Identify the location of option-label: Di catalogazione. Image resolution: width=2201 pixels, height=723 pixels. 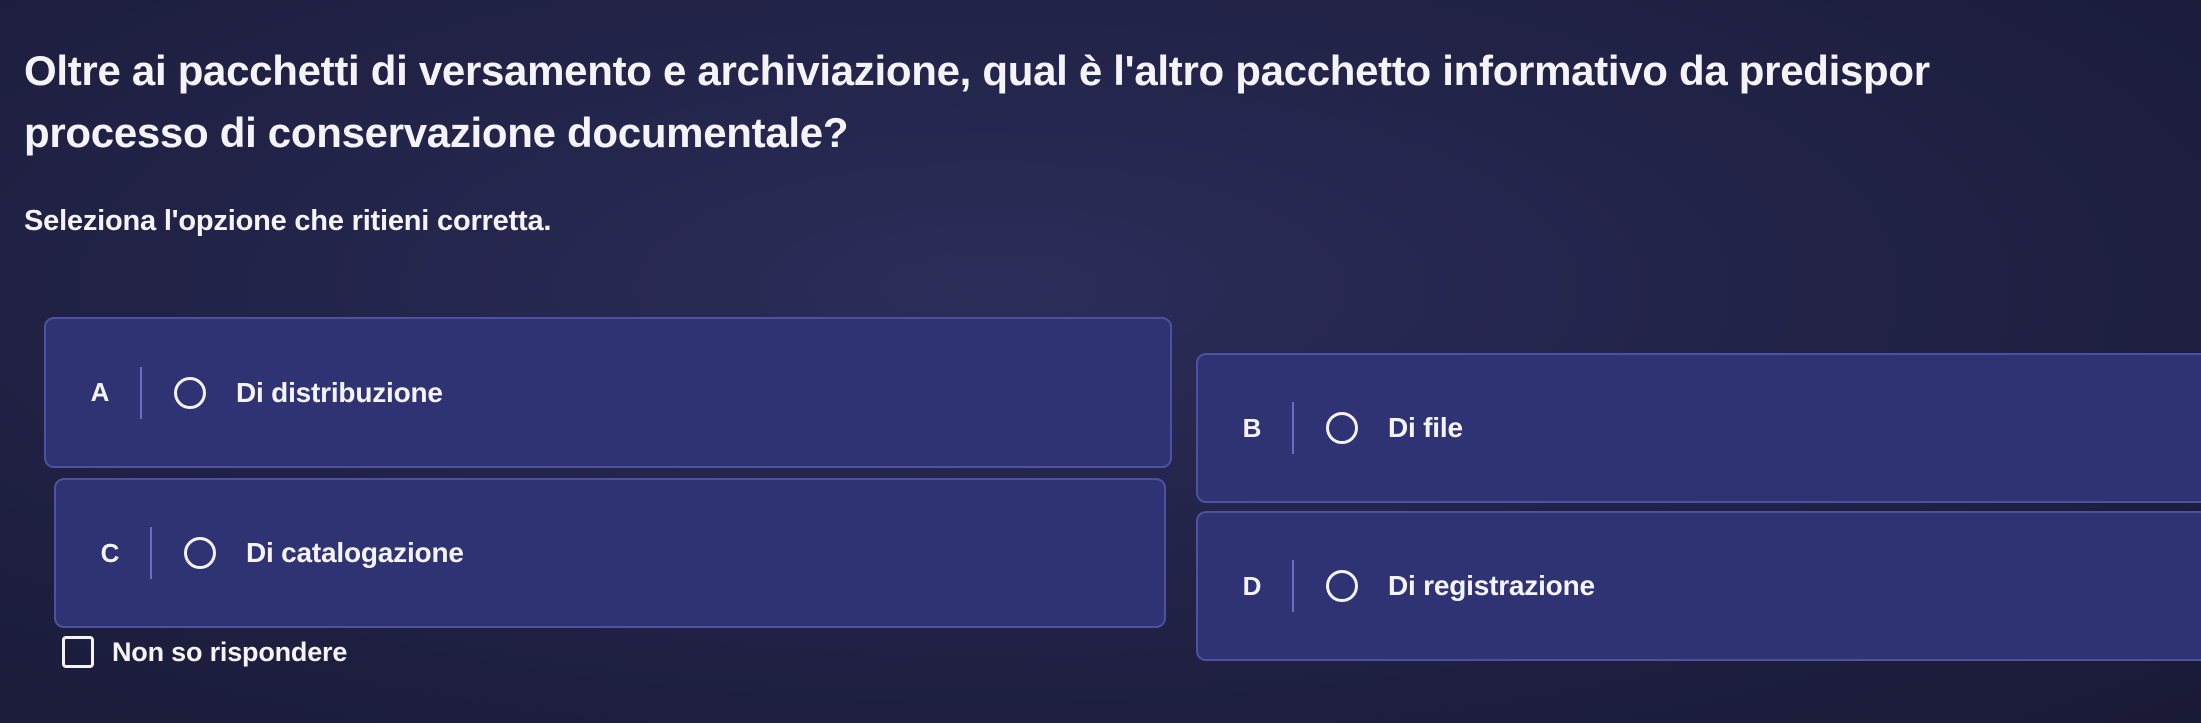
(355, 552).